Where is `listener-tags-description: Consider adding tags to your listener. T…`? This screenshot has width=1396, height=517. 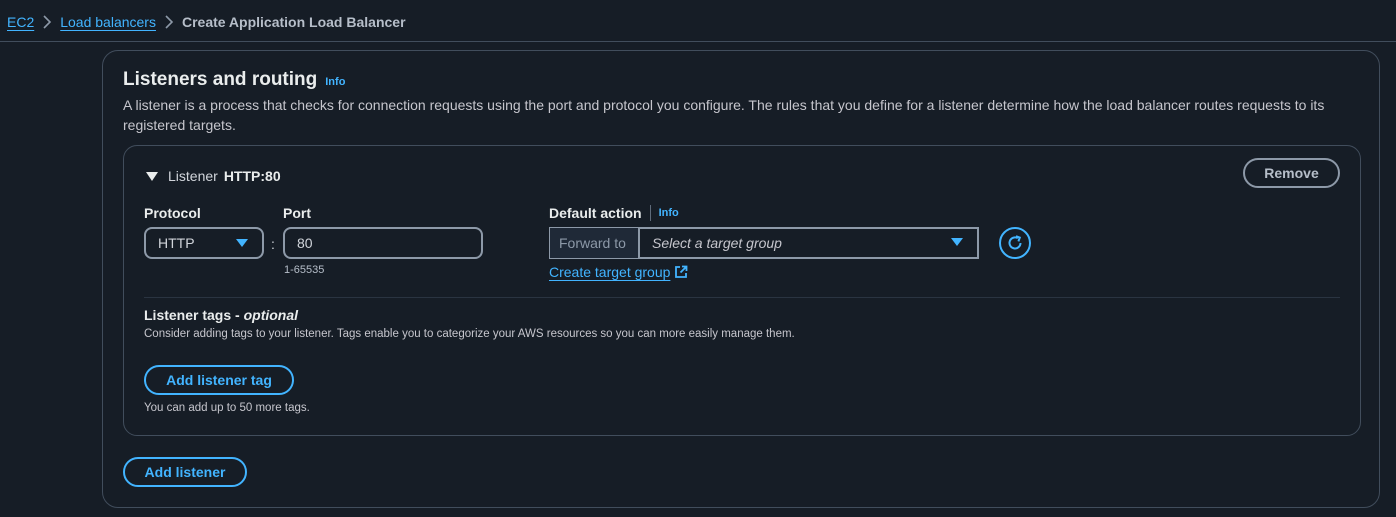
listener-tags-description: Consider adding tags to your listener. T… is located at coordinates (469, 334).